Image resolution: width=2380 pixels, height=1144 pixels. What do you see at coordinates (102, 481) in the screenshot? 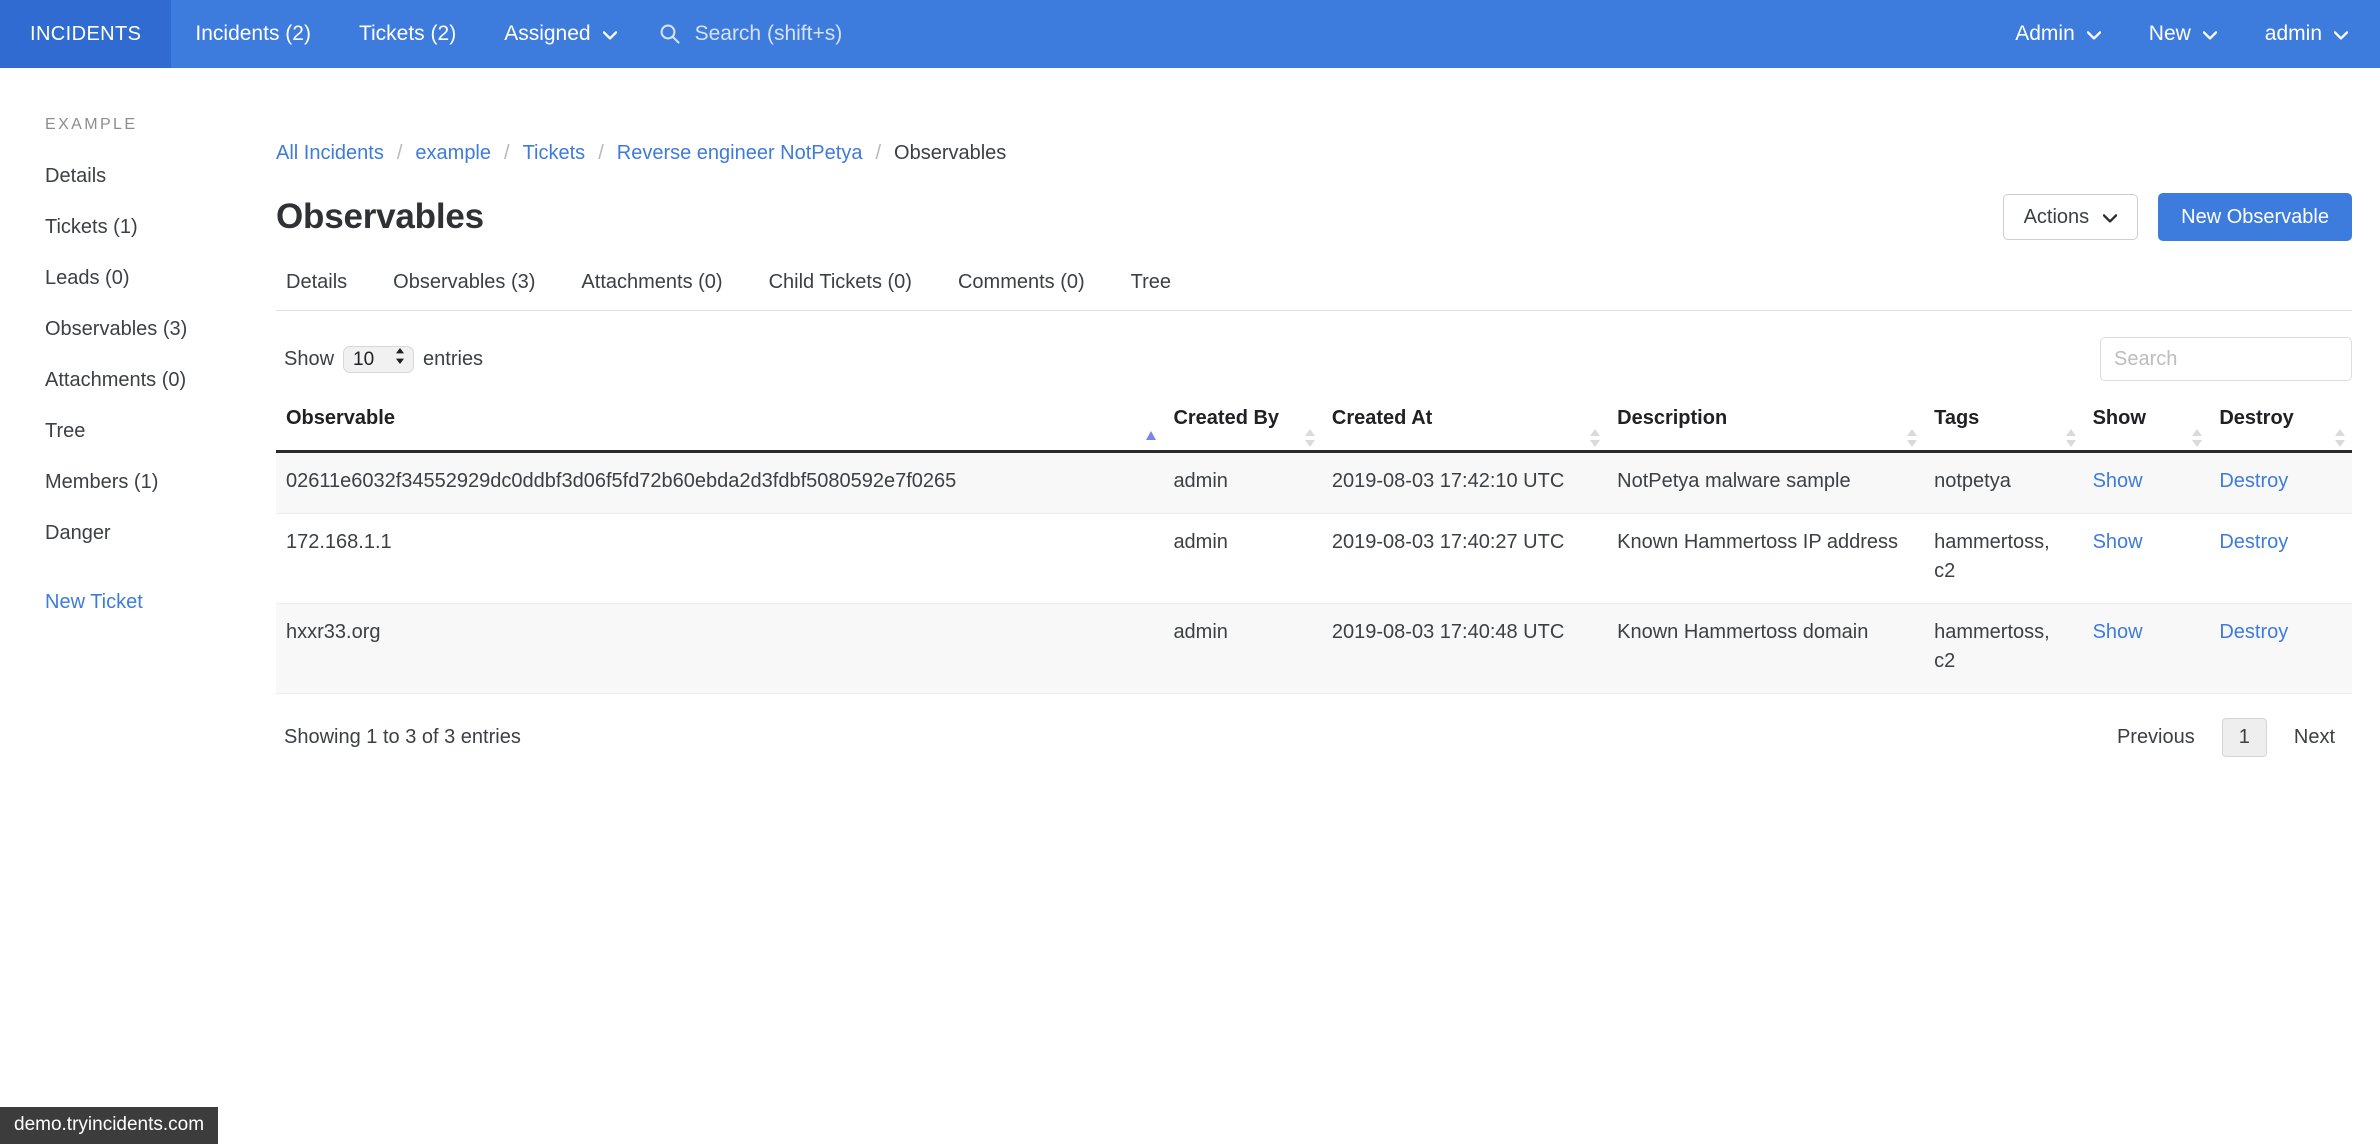
I see `sidebar-item-label: Members (1)` at bounding box center [102, 481].